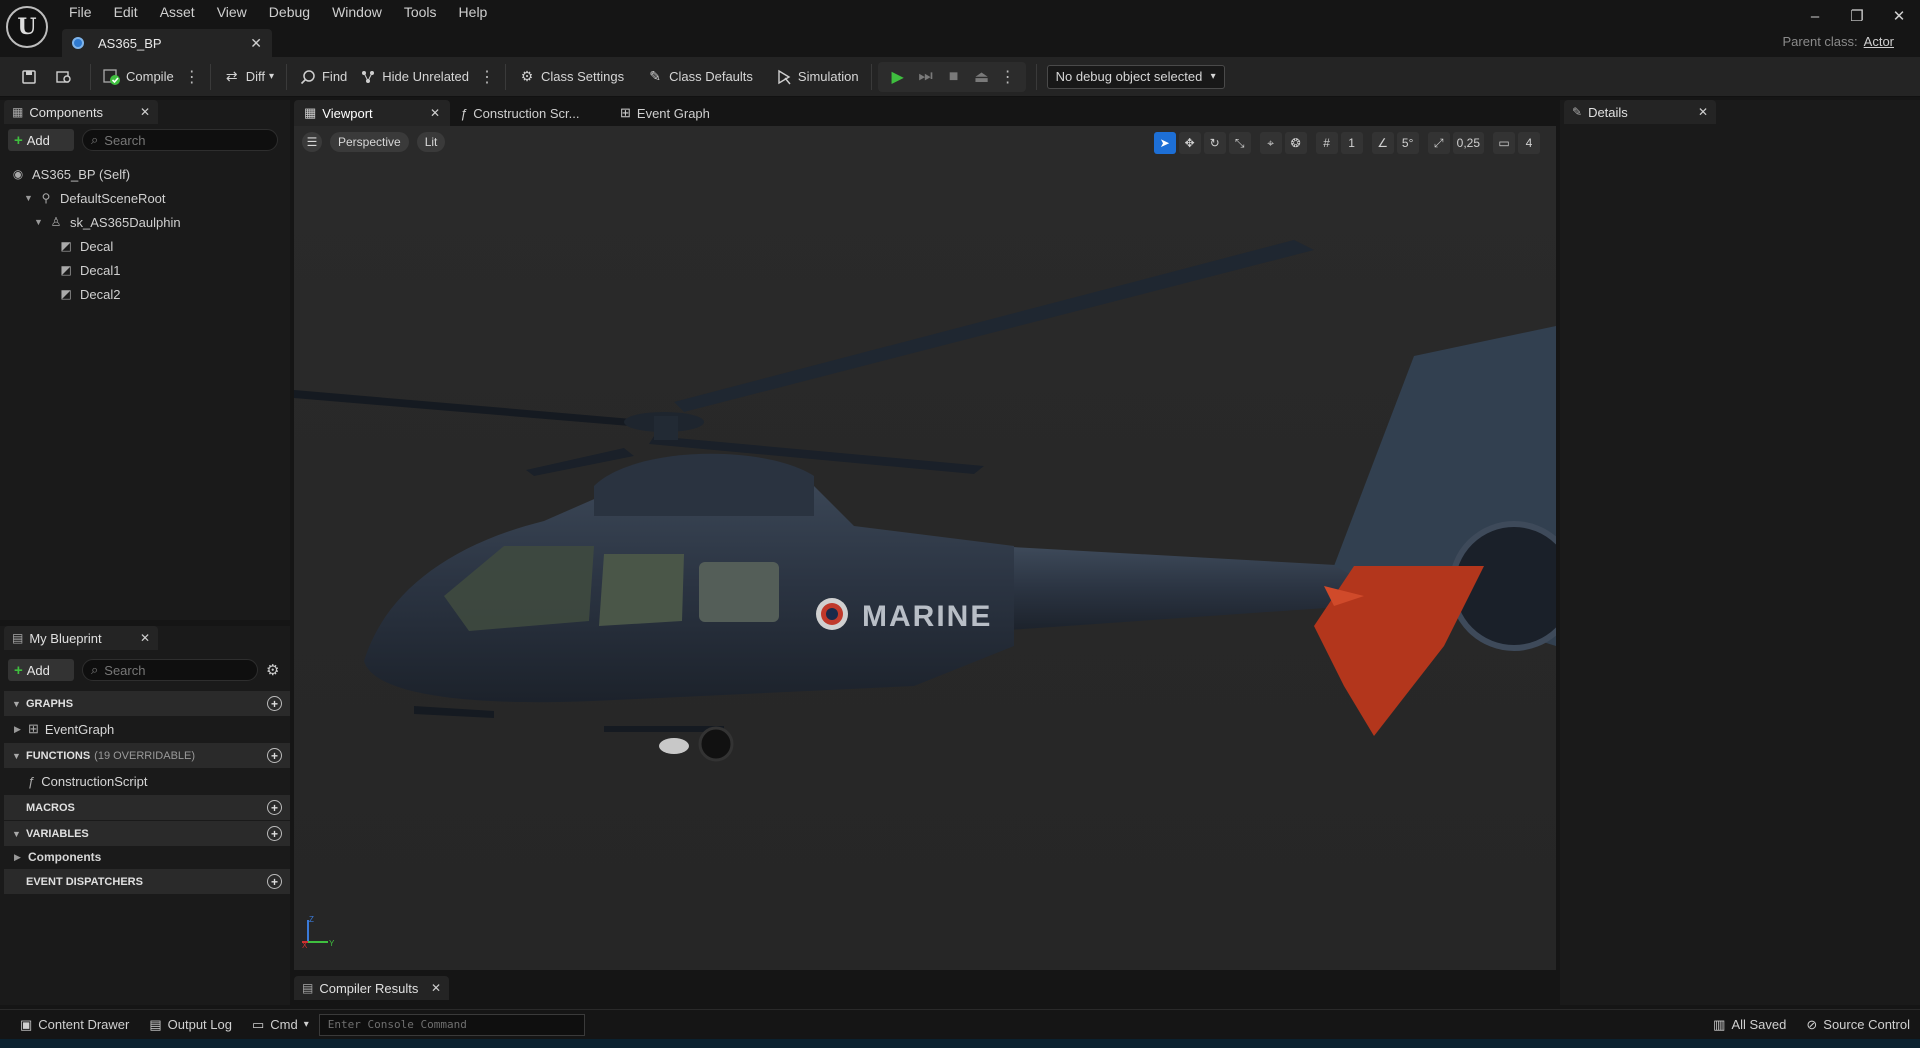 Image resolution: width=1920 pixels, height=1048 pixels. Describe the element at coordinates (1815, 17) in the screenshot. I see `minimize-icon: –` at that location.